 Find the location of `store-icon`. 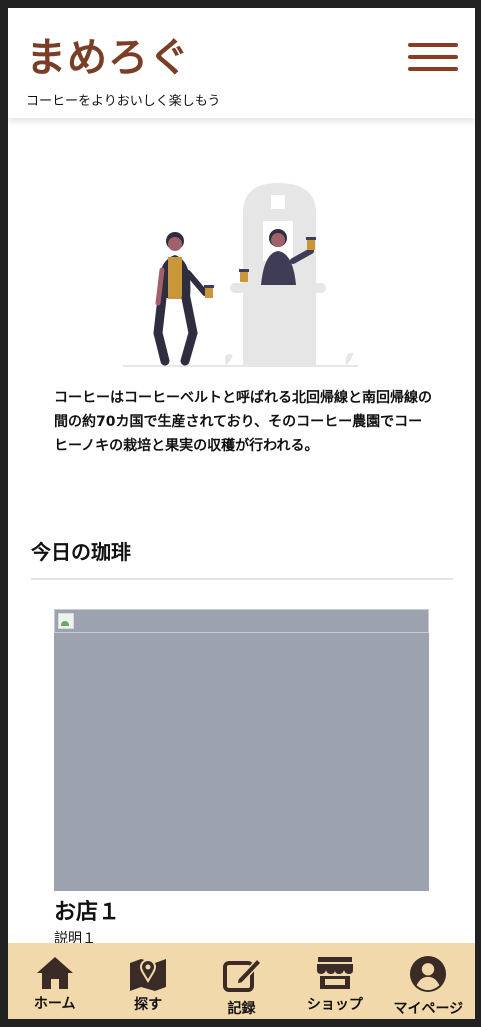

store-icon is located at coordinates (334, 973).